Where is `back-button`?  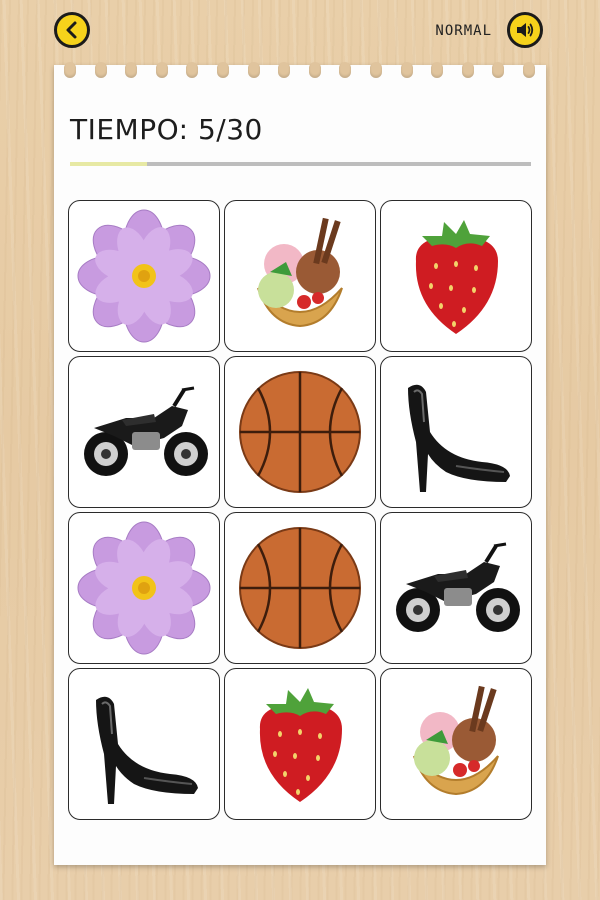 back-button is located at coordinates (72, 30).